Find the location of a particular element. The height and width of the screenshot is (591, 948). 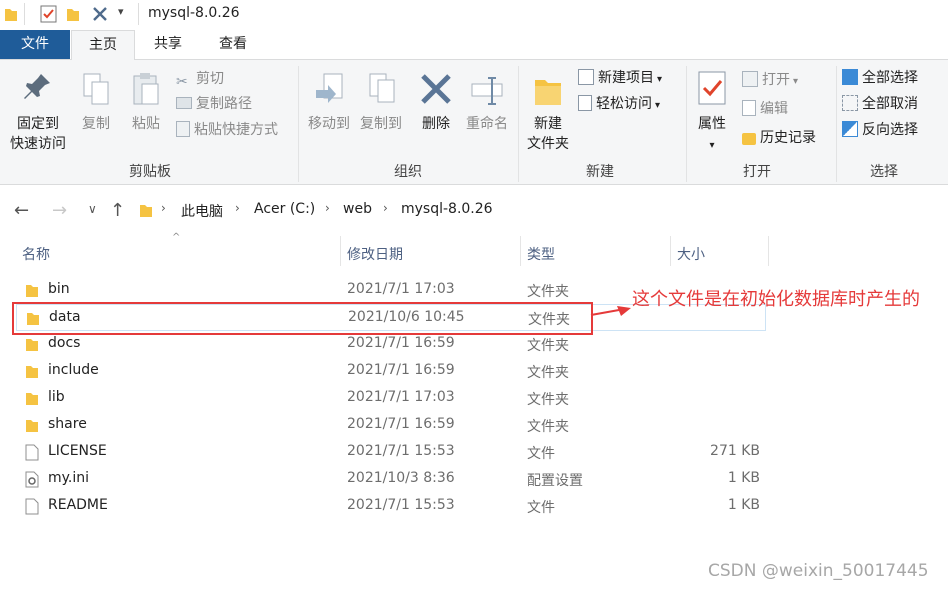

back-arrow-icon: ← is located at coordinates (21, 210).